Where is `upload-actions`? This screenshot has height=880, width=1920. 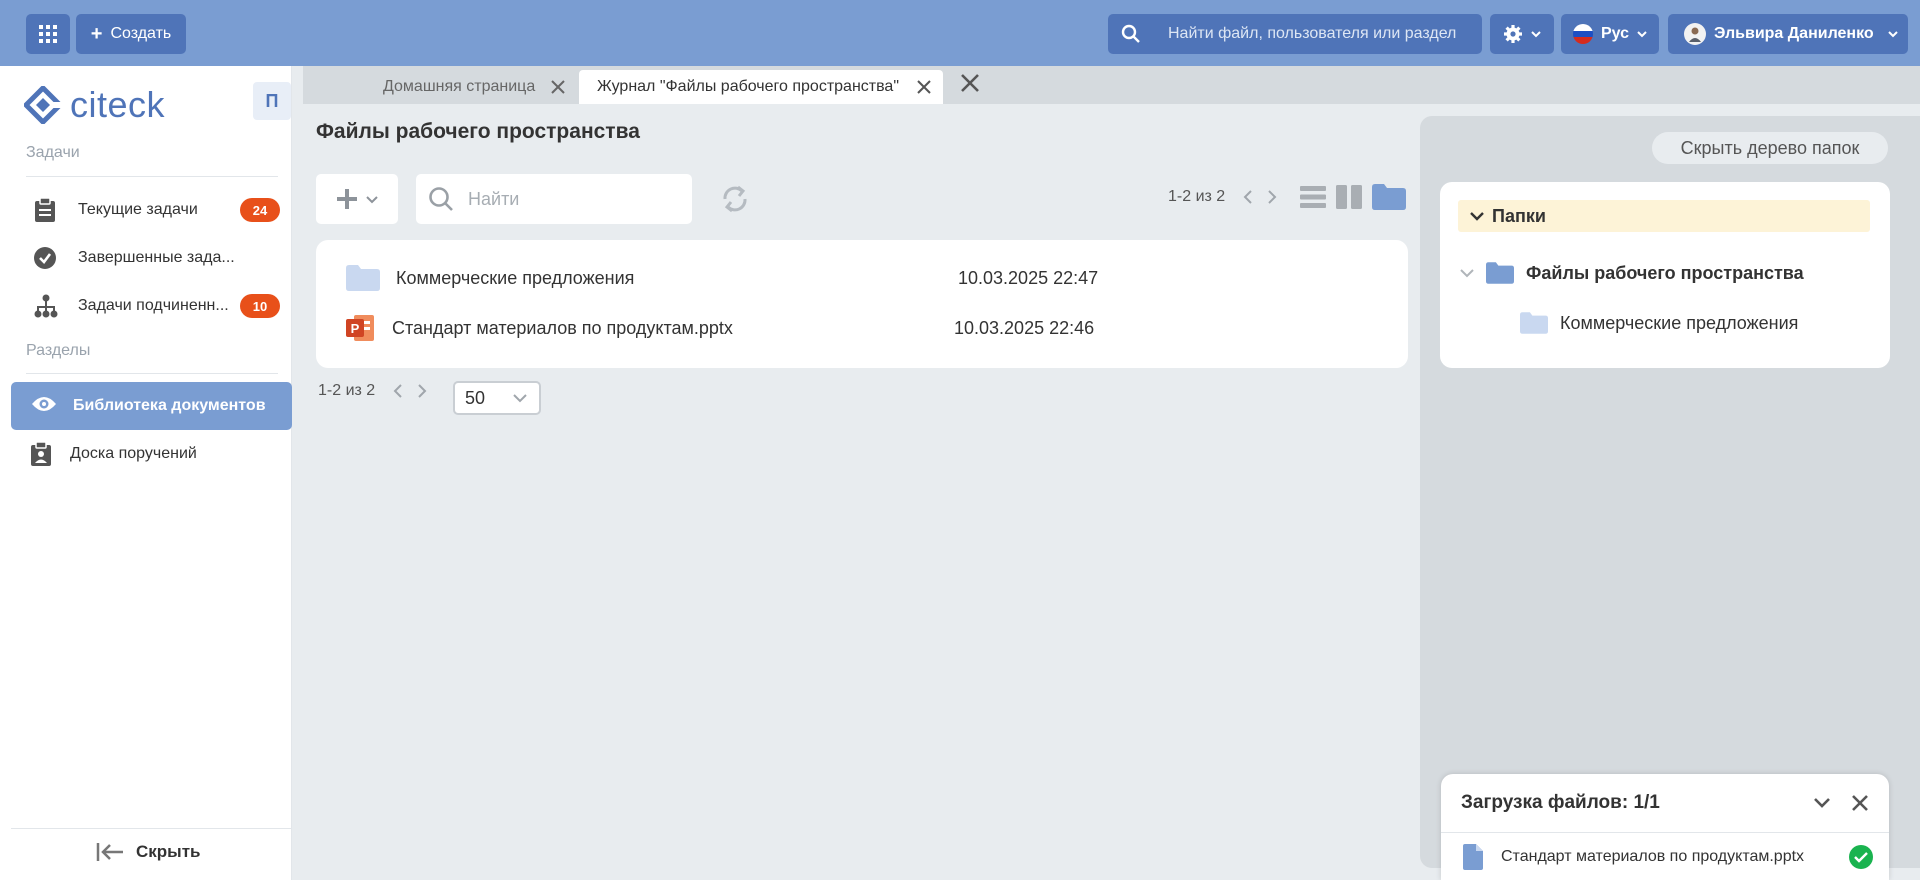 upload-actions is located at coordinates (1841, 803).